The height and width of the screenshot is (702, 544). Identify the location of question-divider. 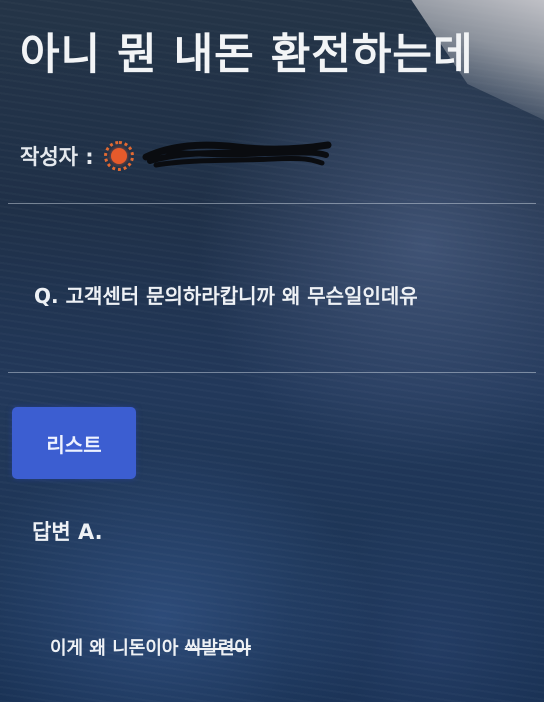
(272, 372).